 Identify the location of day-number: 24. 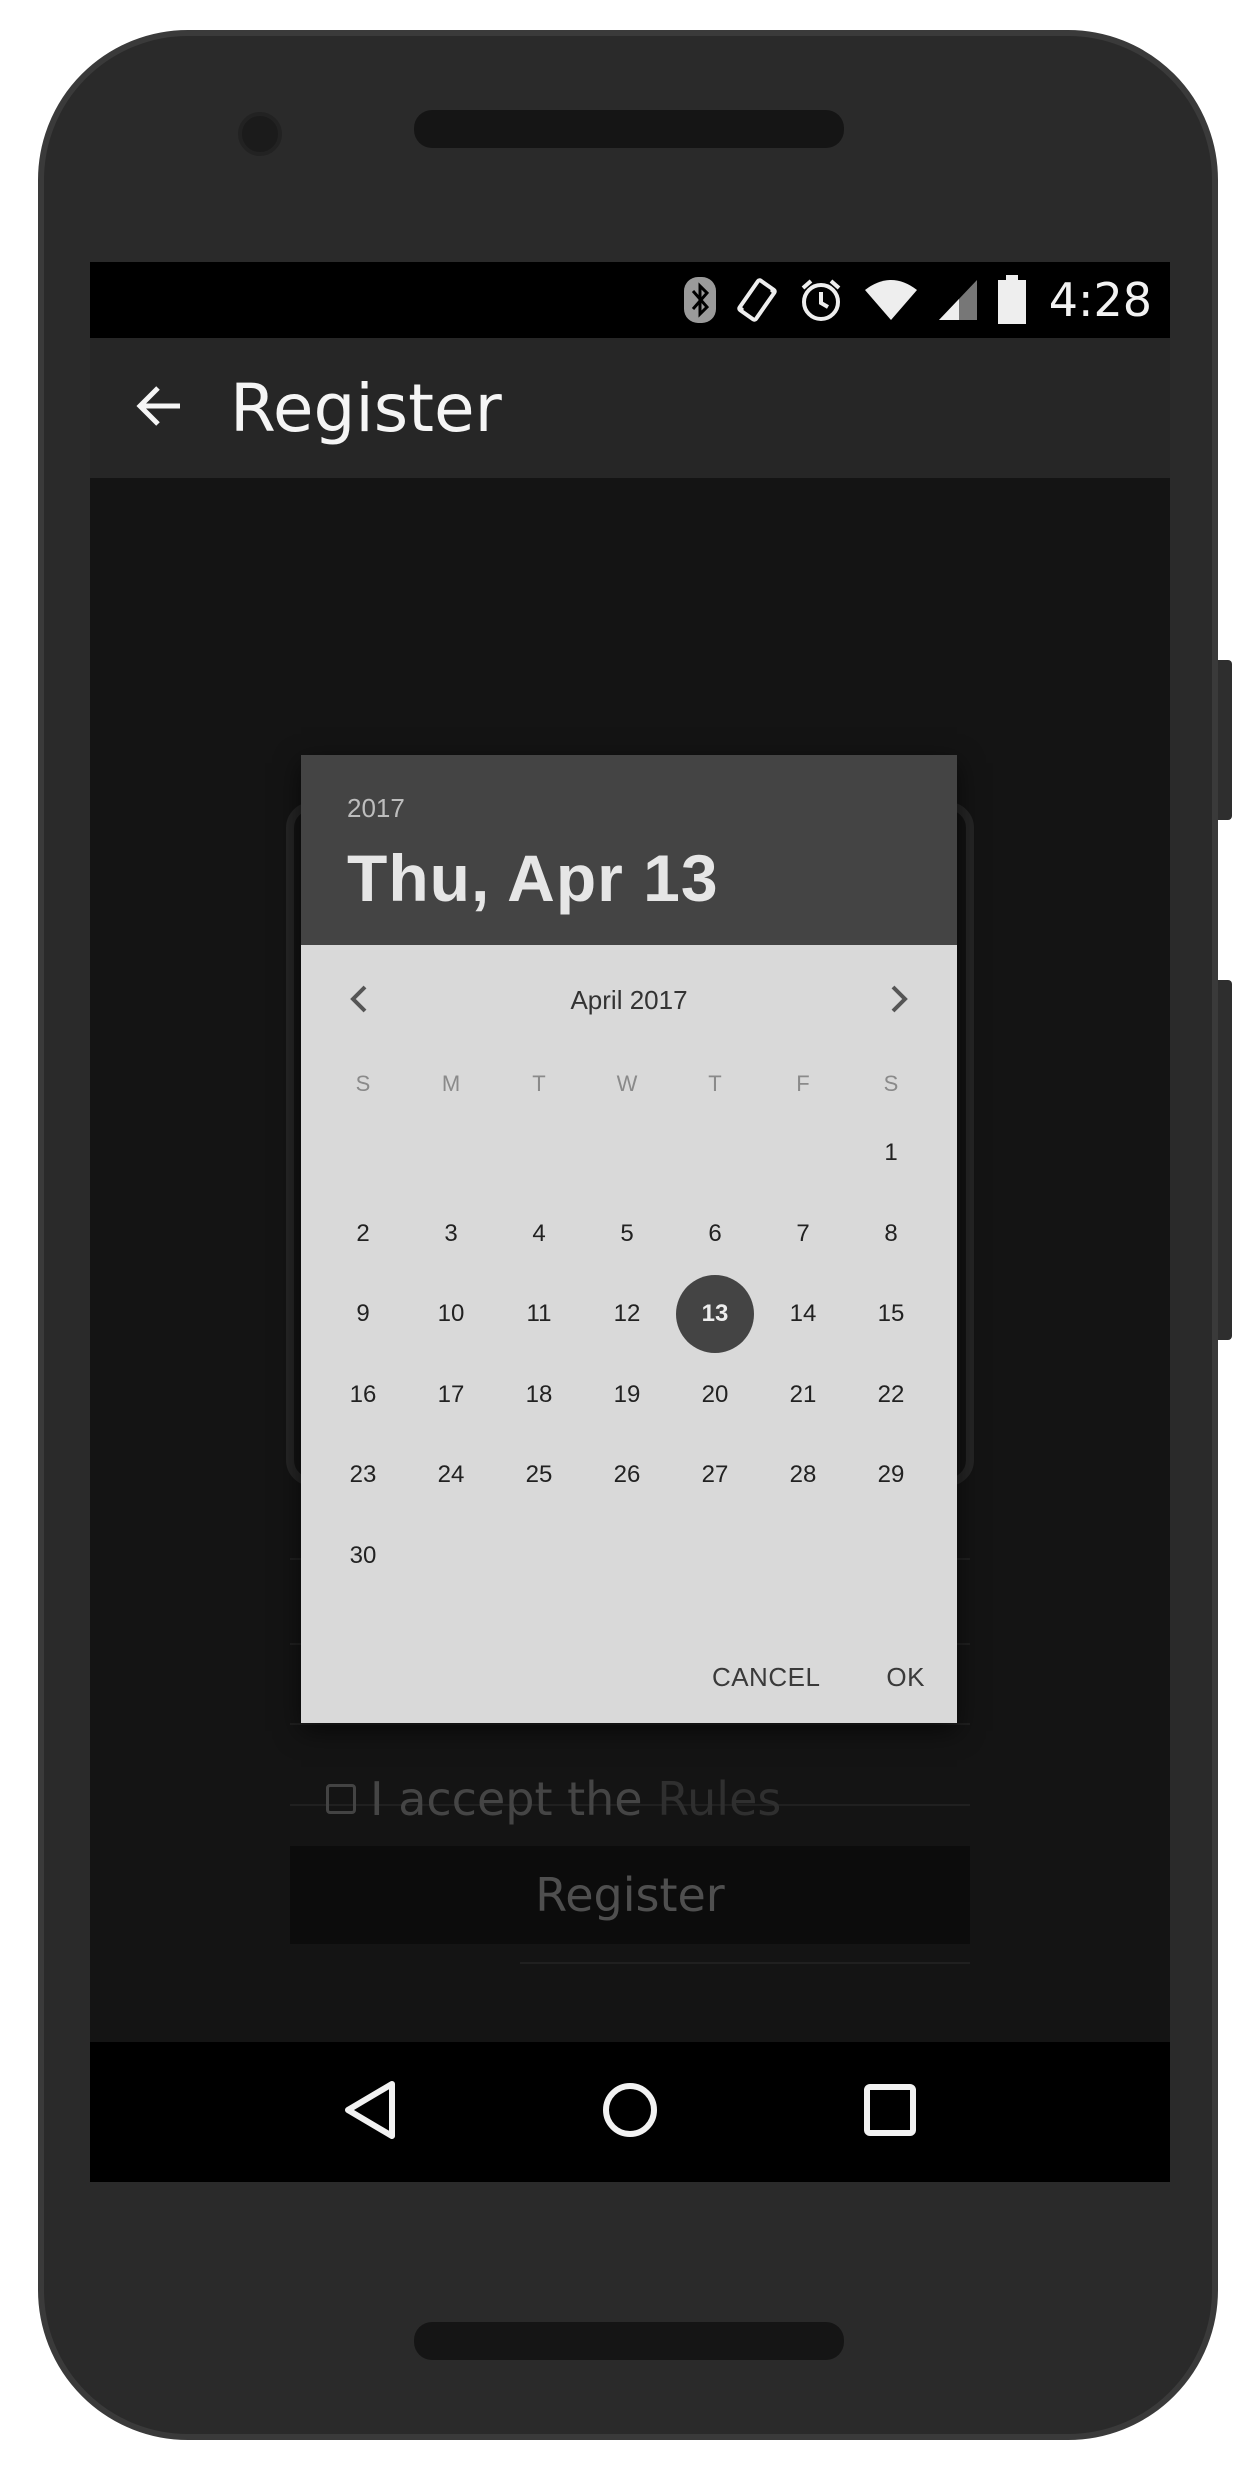
(451, 1475).